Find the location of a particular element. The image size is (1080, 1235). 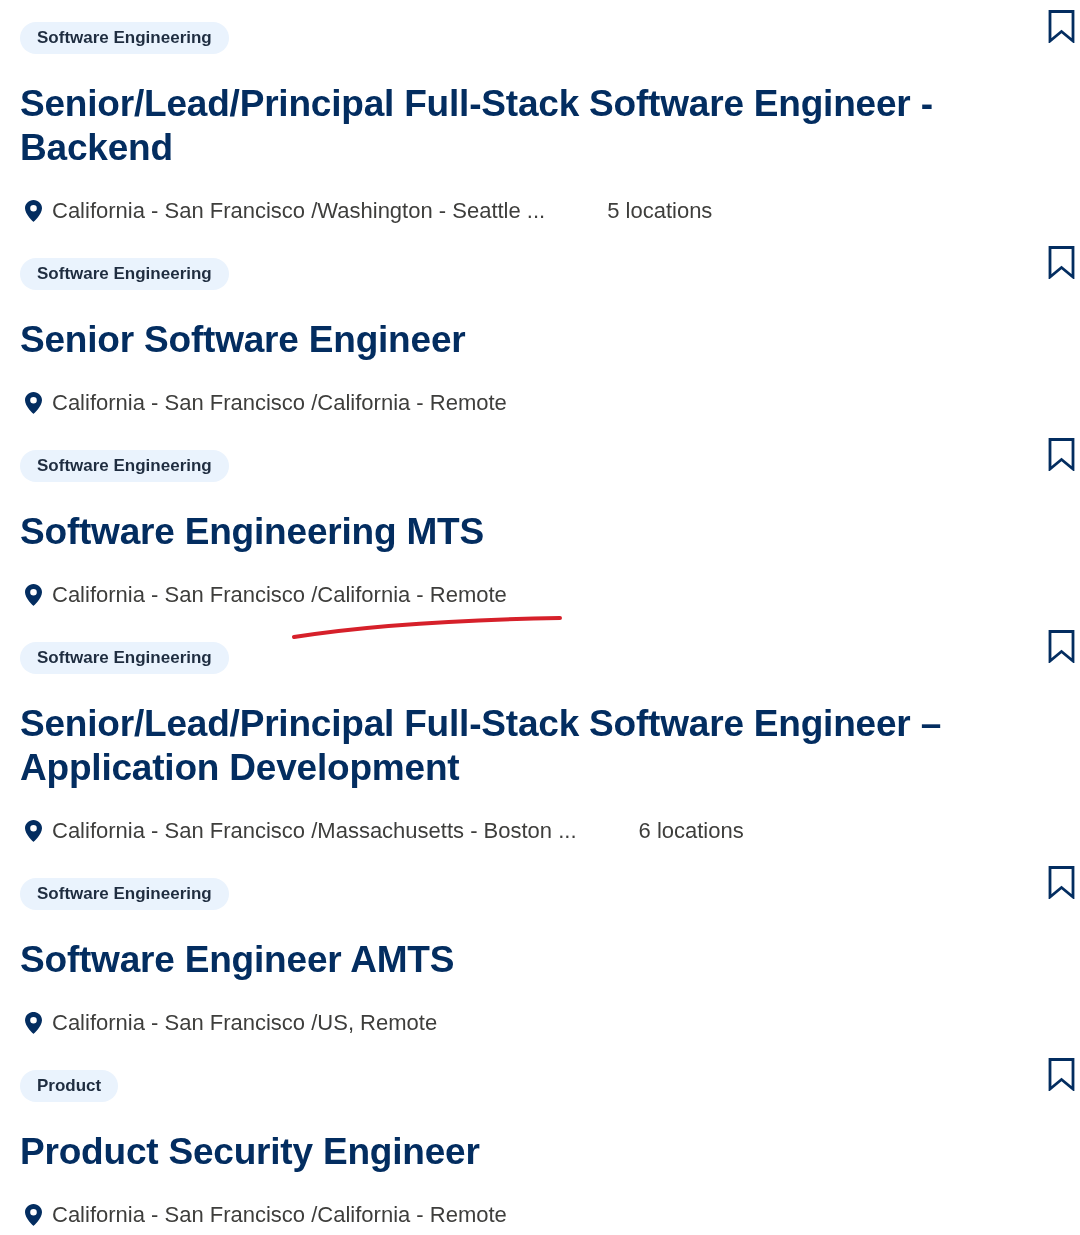

category-tag: Product is located at coordinates (69, 1086).